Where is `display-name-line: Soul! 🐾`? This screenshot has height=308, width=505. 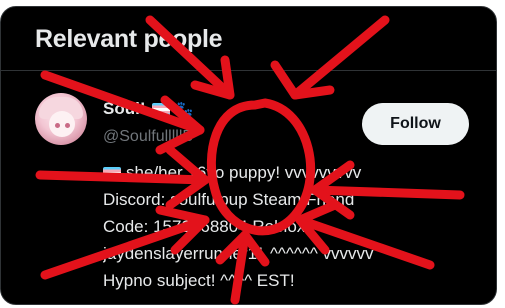
display-name-line: Soul! 🐾 is located at coordinates (148, 109).